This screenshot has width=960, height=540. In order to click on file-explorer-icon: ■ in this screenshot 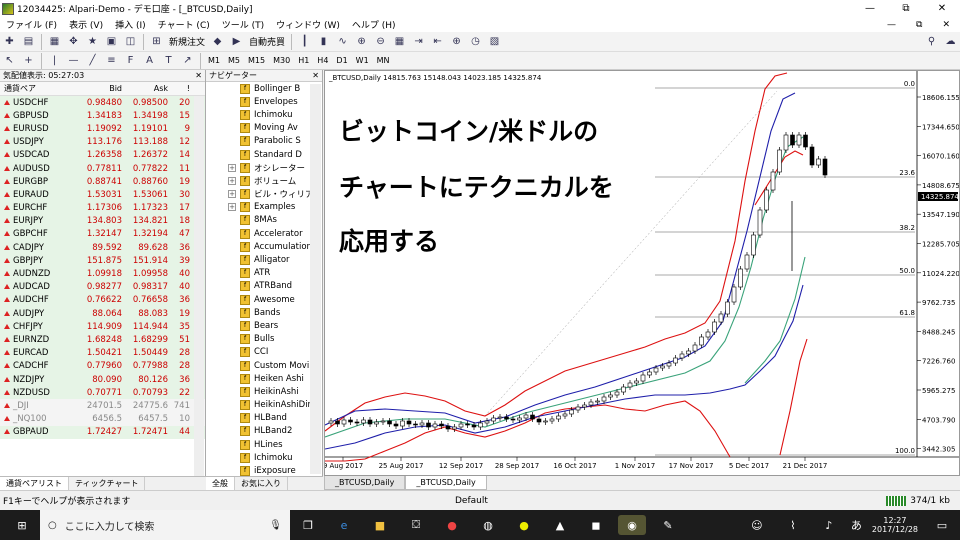, I will do `click(380, 525)`.